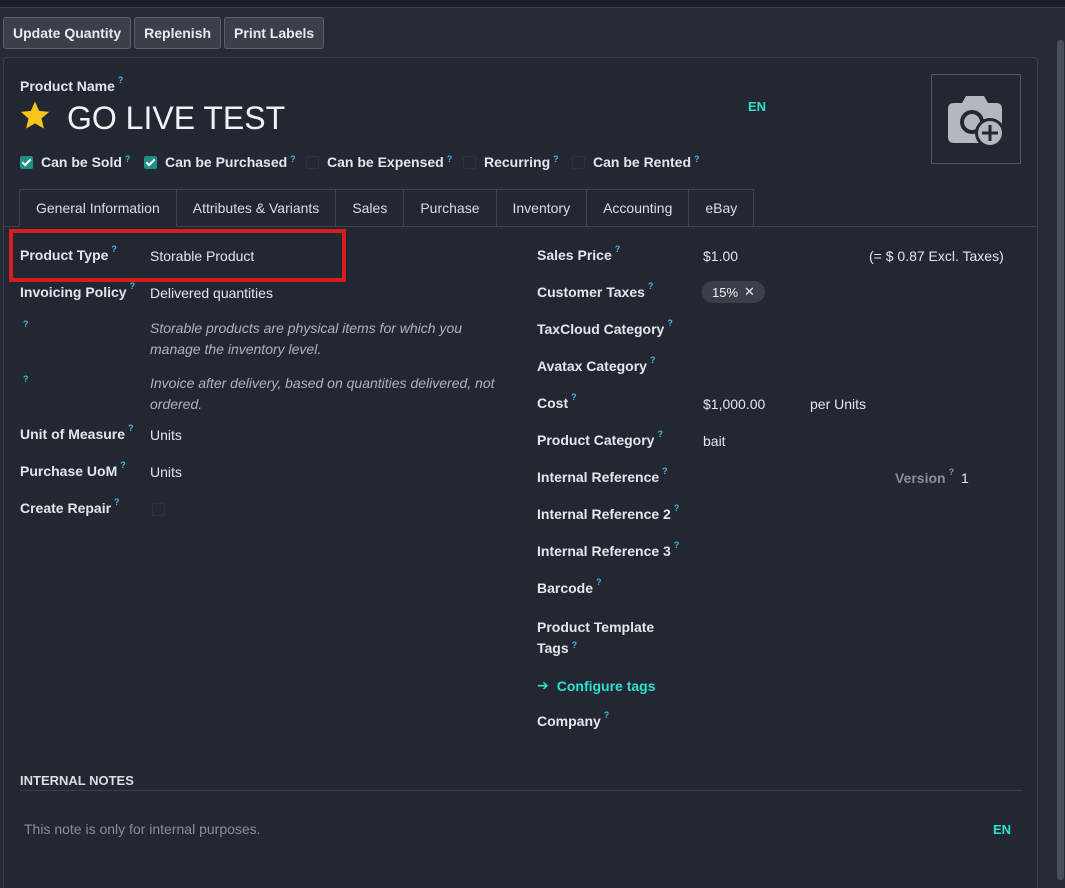  What do you see at coordinates (605, 327) in the screenshot?
I see `taxcloud-category-label: TaxCloud Category?` at bounding box center [605, 327].